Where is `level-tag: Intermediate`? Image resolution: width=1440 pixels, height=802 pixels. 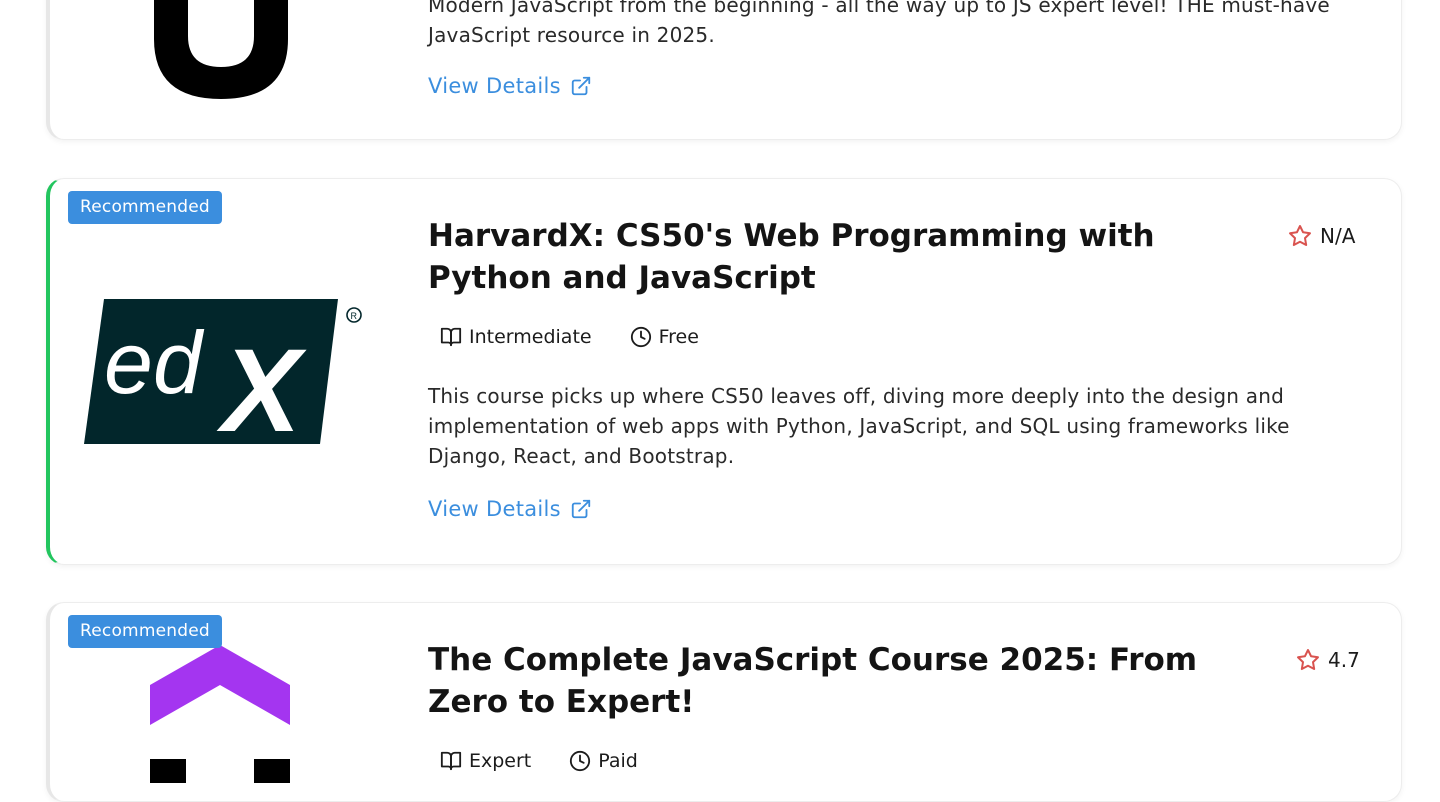 level-tag: Intermediate is located at coordinates (516, 337).